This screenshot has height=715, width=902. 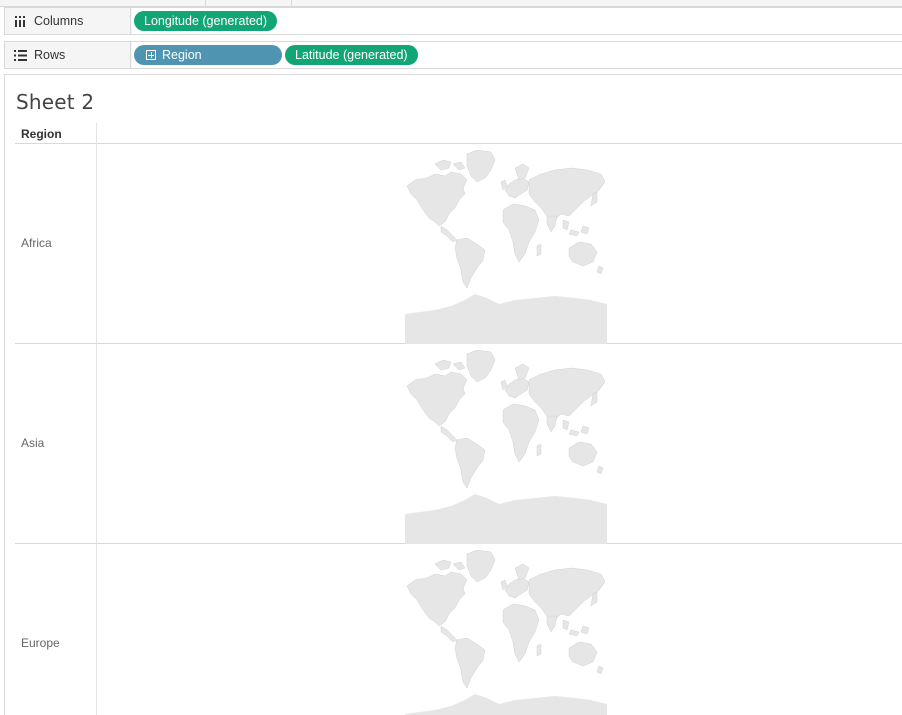 I want to click on longitude-pill: Longitude (generated), so click(x=206, y=21).